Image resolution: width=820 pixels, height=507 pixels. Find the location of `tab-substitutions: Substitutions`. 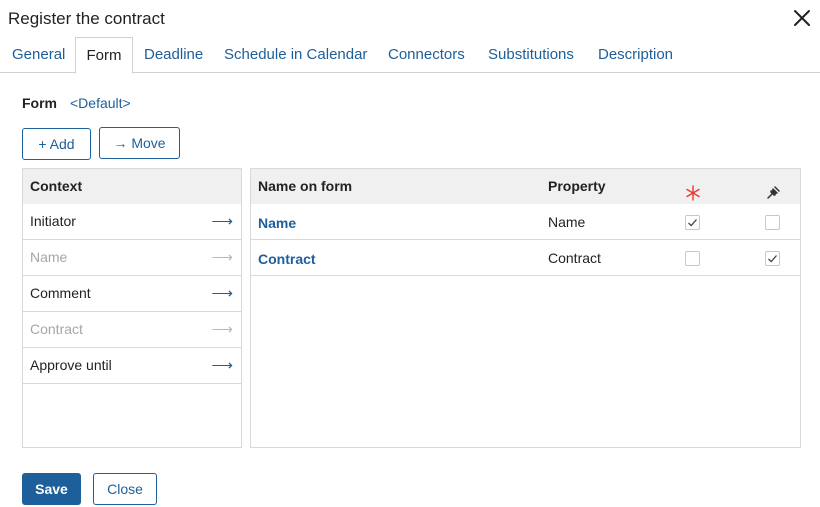

tab-substitutions: Substitutions is located at coordinates (531, 55).